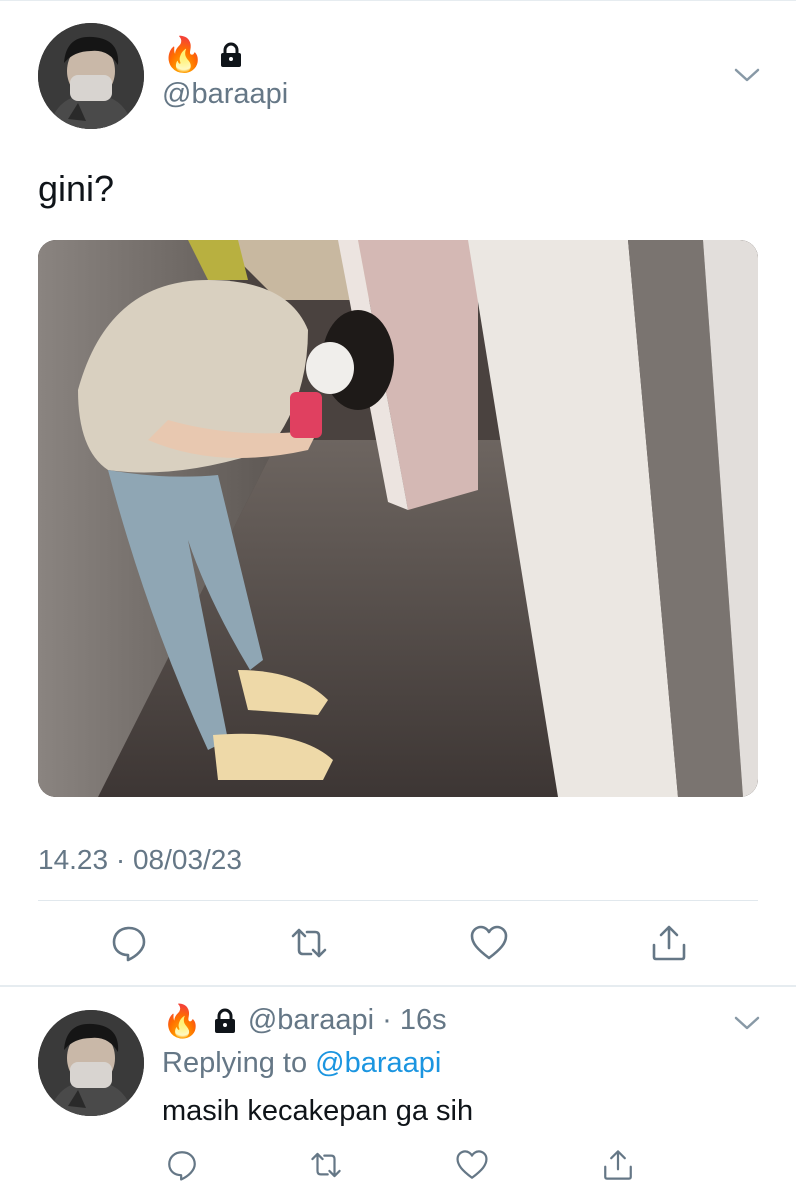  What do you see at coordinates (318, 1111) in the screenshot?
I see `reply-text: masih kecakepan ga sih` at bounding box center [318, 1111].